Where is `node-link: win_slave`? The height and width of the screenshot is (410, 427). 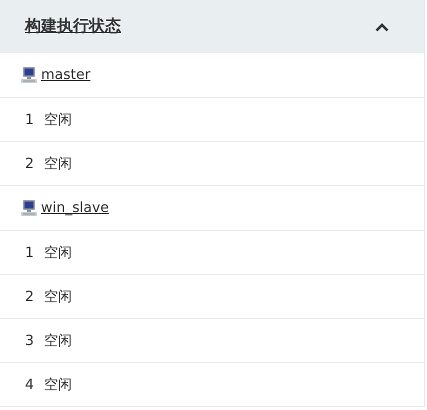 node-link: win_slave is located at coordinates (75, 208).